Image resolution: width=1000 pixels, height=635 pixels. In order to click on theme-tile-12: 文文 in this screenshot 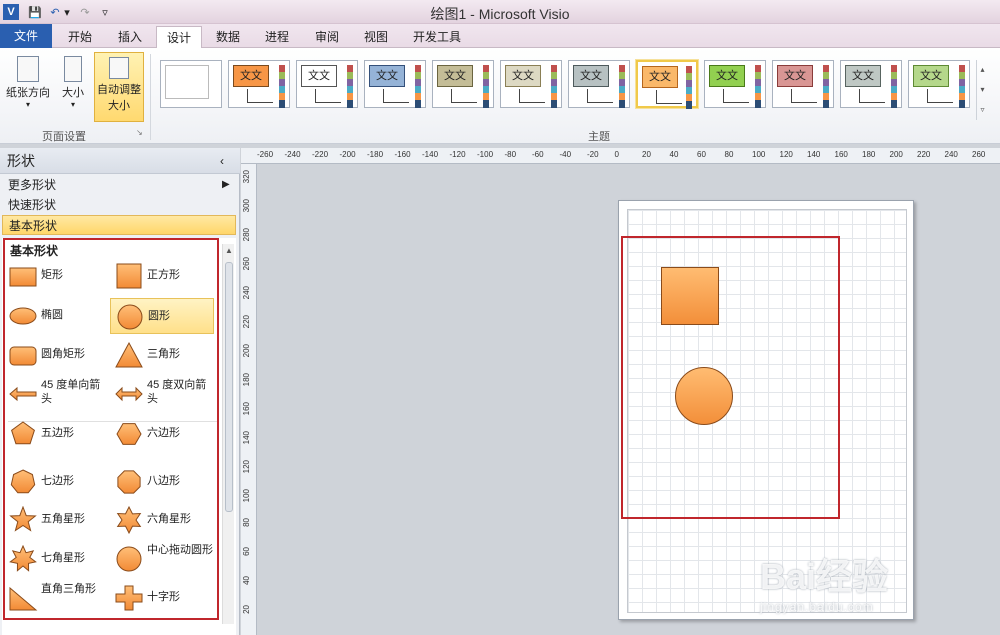, I will do `click(939, 84)`.